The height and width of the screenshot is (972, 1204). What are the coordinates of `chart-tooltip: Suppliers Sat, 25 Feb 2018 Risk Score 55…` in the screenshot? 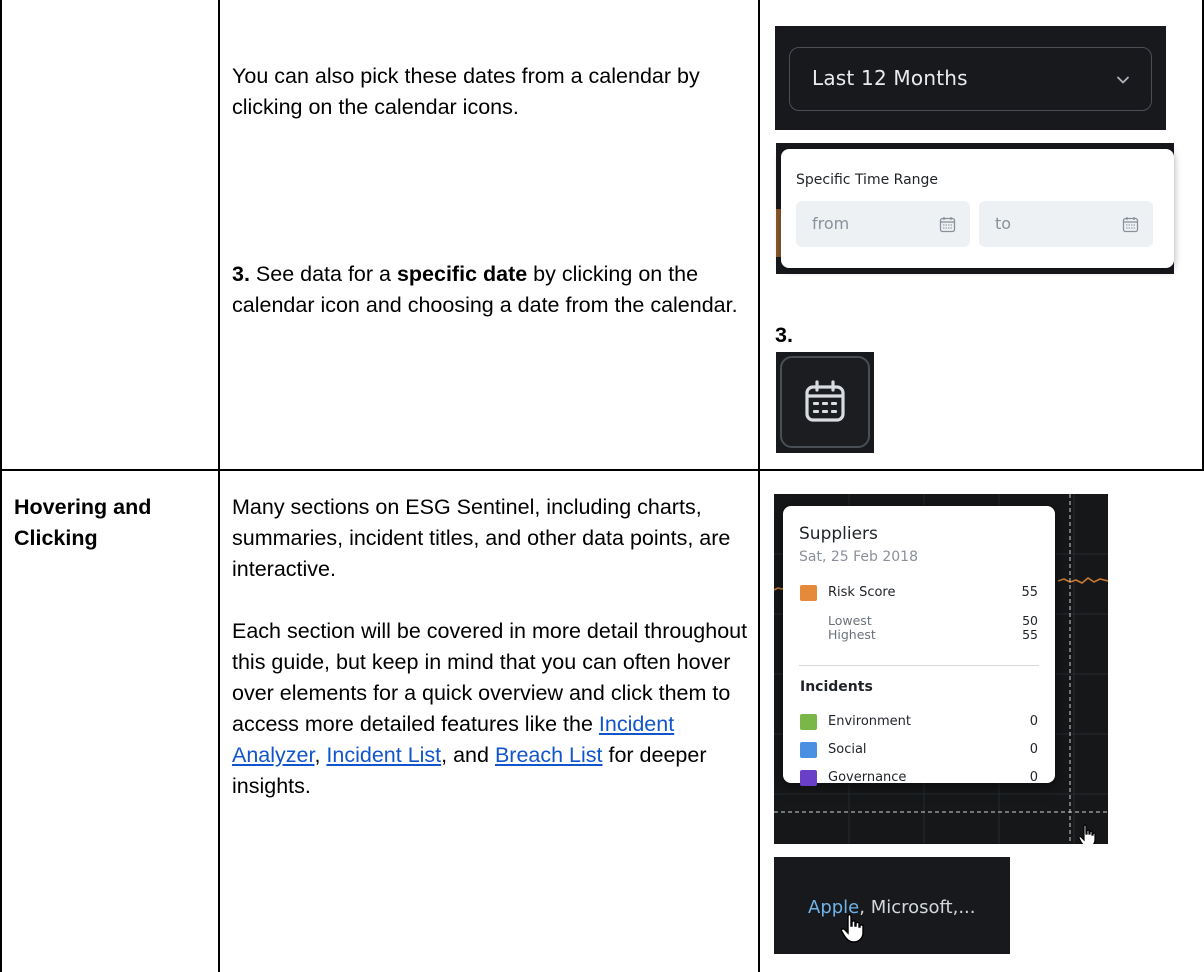 It's located at (919, 646).